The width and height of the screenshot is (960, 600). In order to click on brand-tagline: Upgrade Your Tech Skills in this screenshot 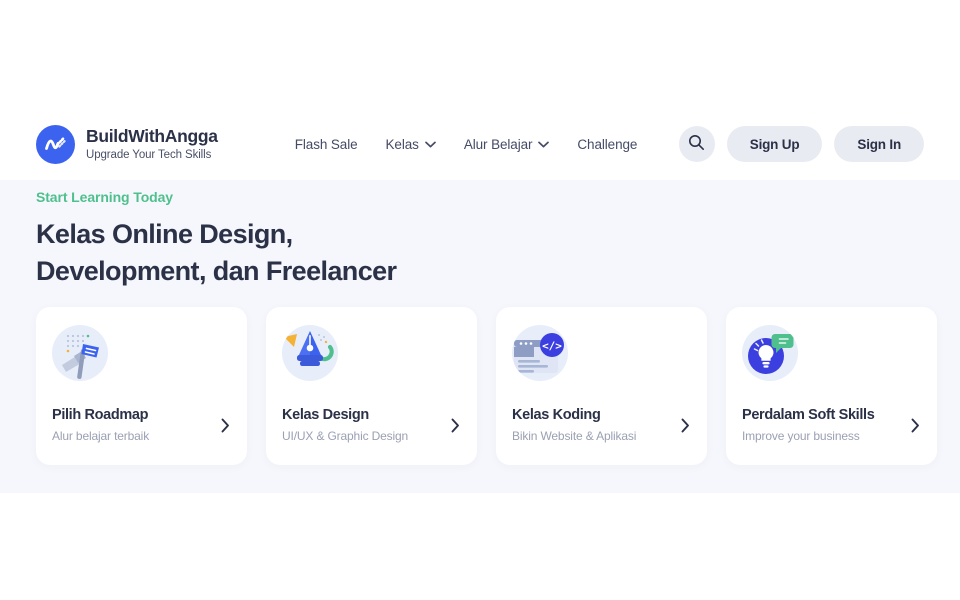, I will do `click(149, 154)`.